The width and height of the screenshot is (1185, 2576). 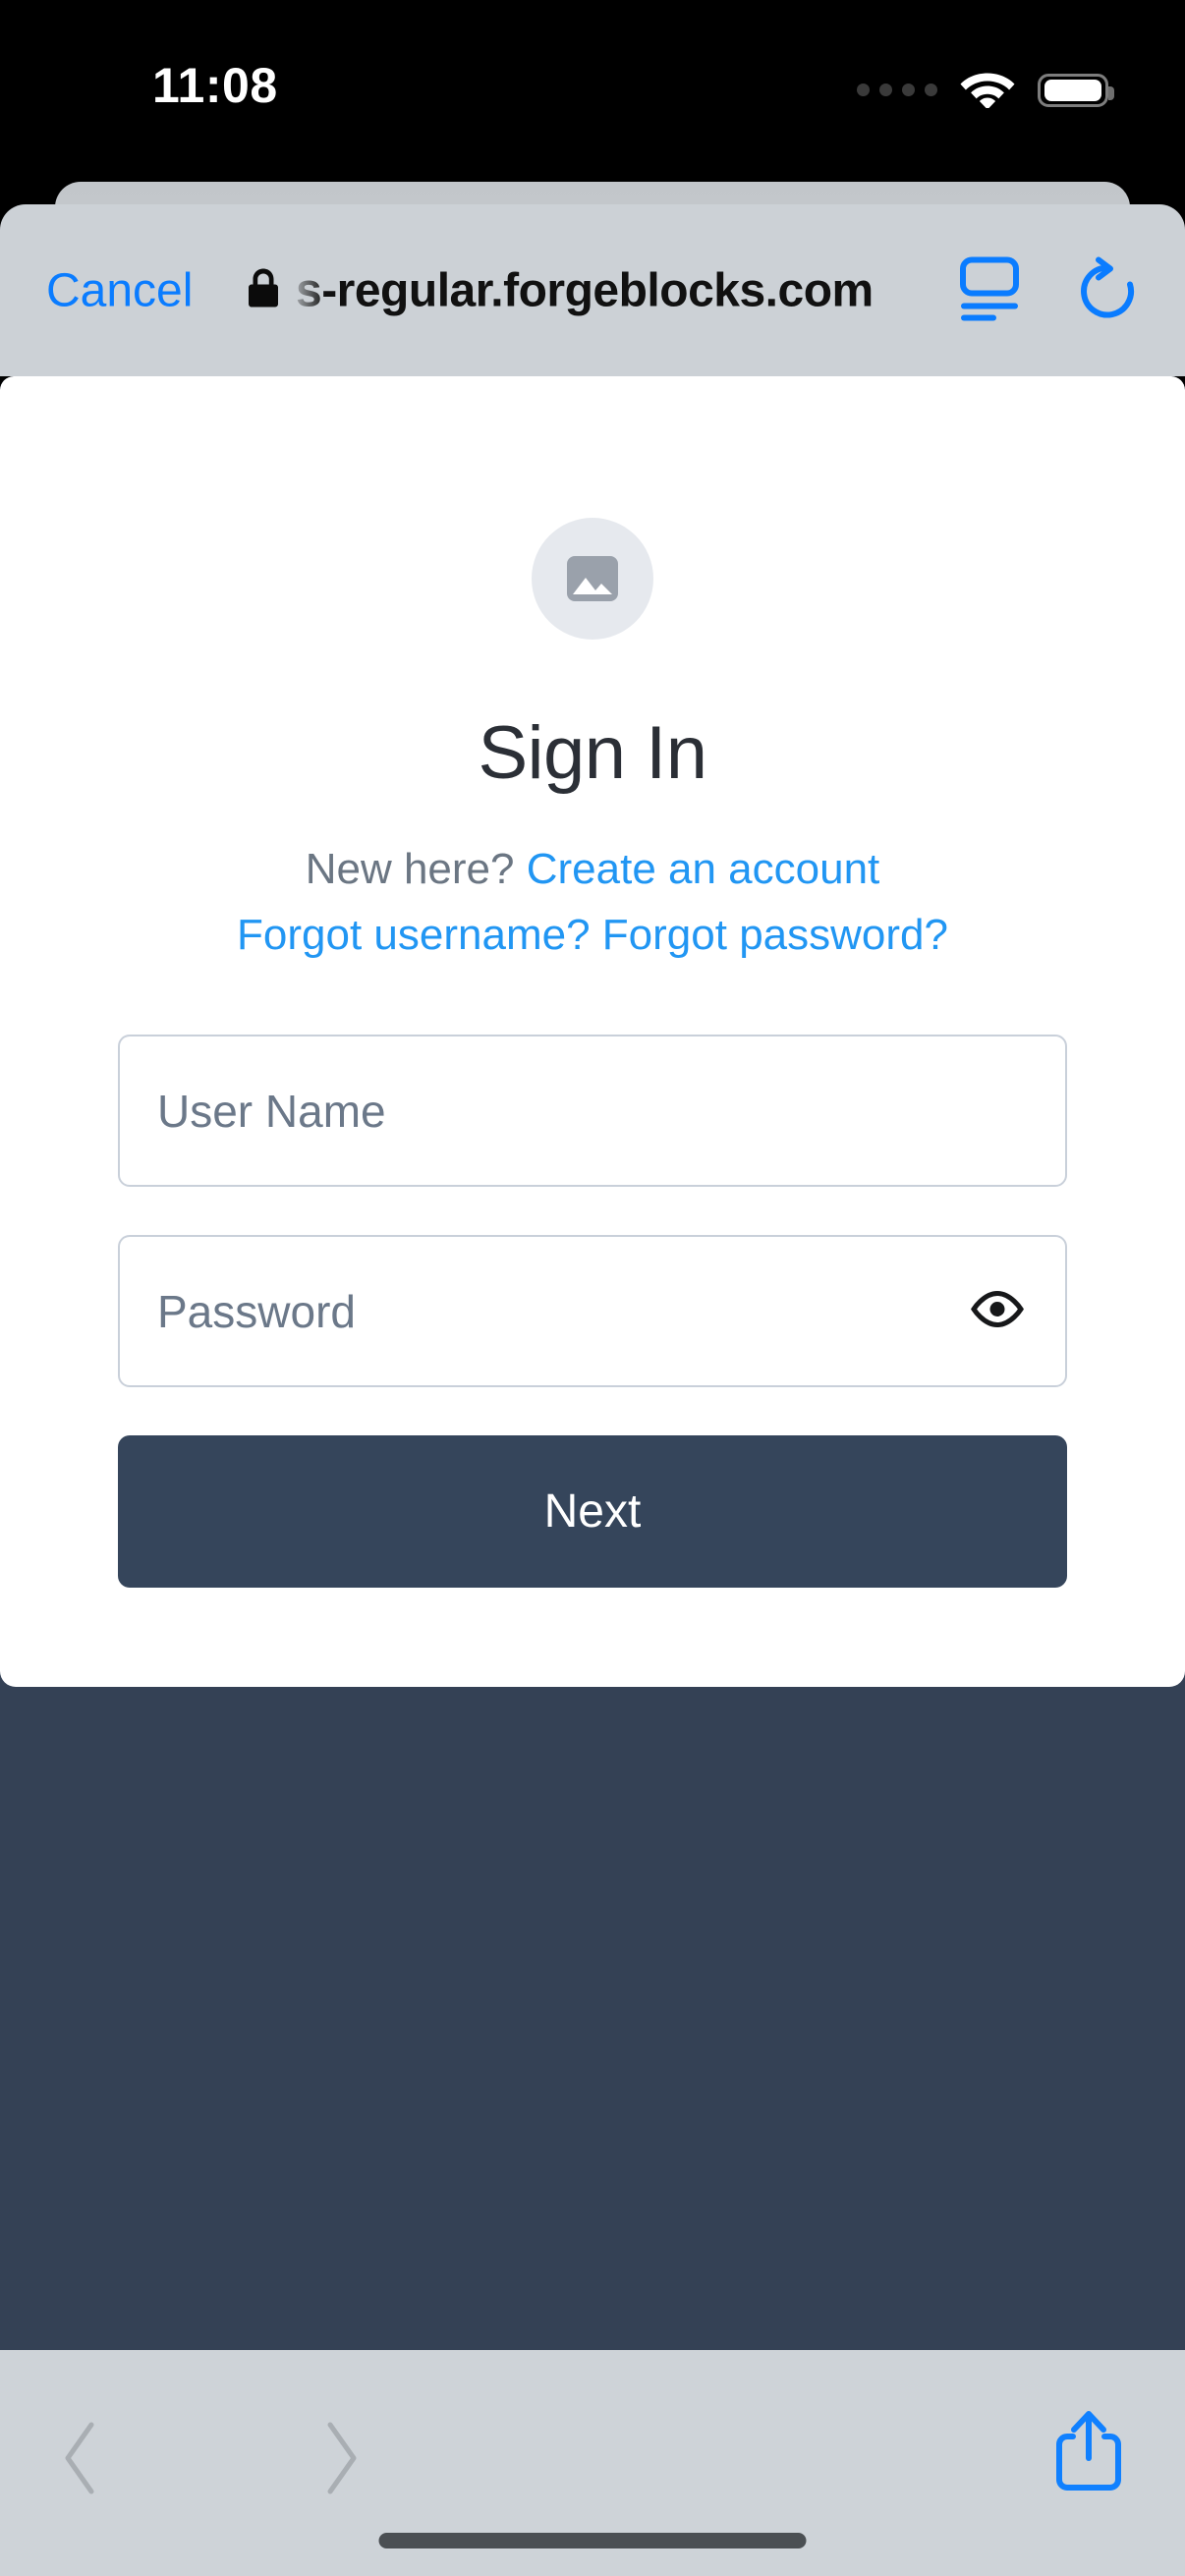 What do you see at coordinates (1088, 2453) in the screenshot?
I see `share-icon` at bounding box center [1088, 2453].